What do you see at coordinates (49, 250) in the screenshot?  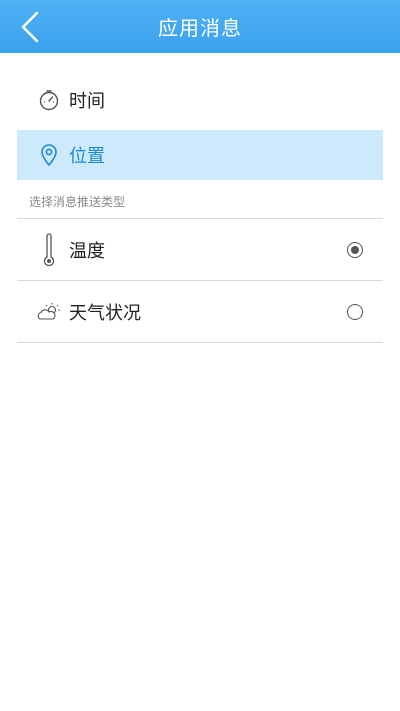 I see `thermometer-icon` at bounding box center [49, 250].